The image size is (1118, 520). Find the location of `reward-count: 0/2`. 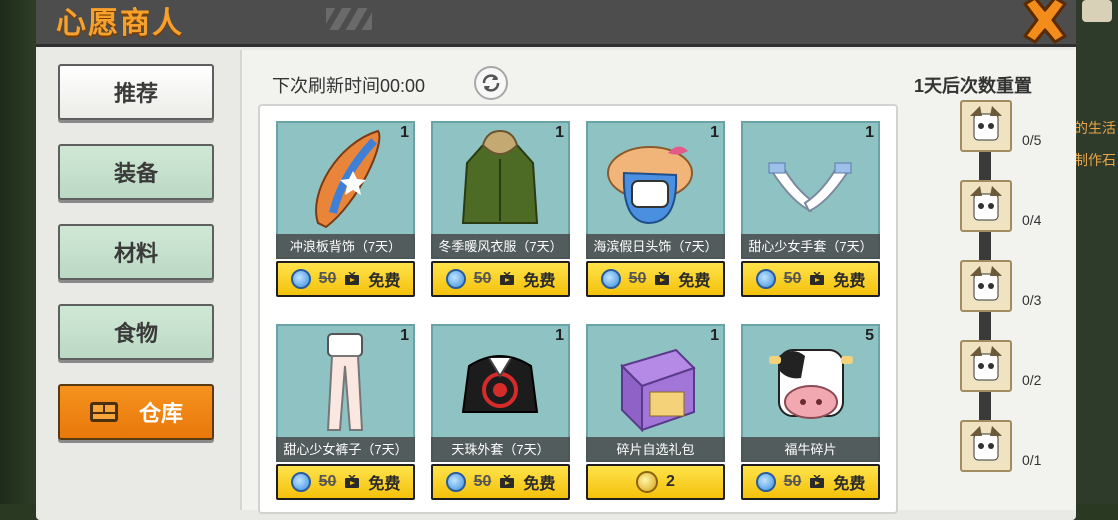

reward-count: 0/2 is located at coordinates (1032, 380).